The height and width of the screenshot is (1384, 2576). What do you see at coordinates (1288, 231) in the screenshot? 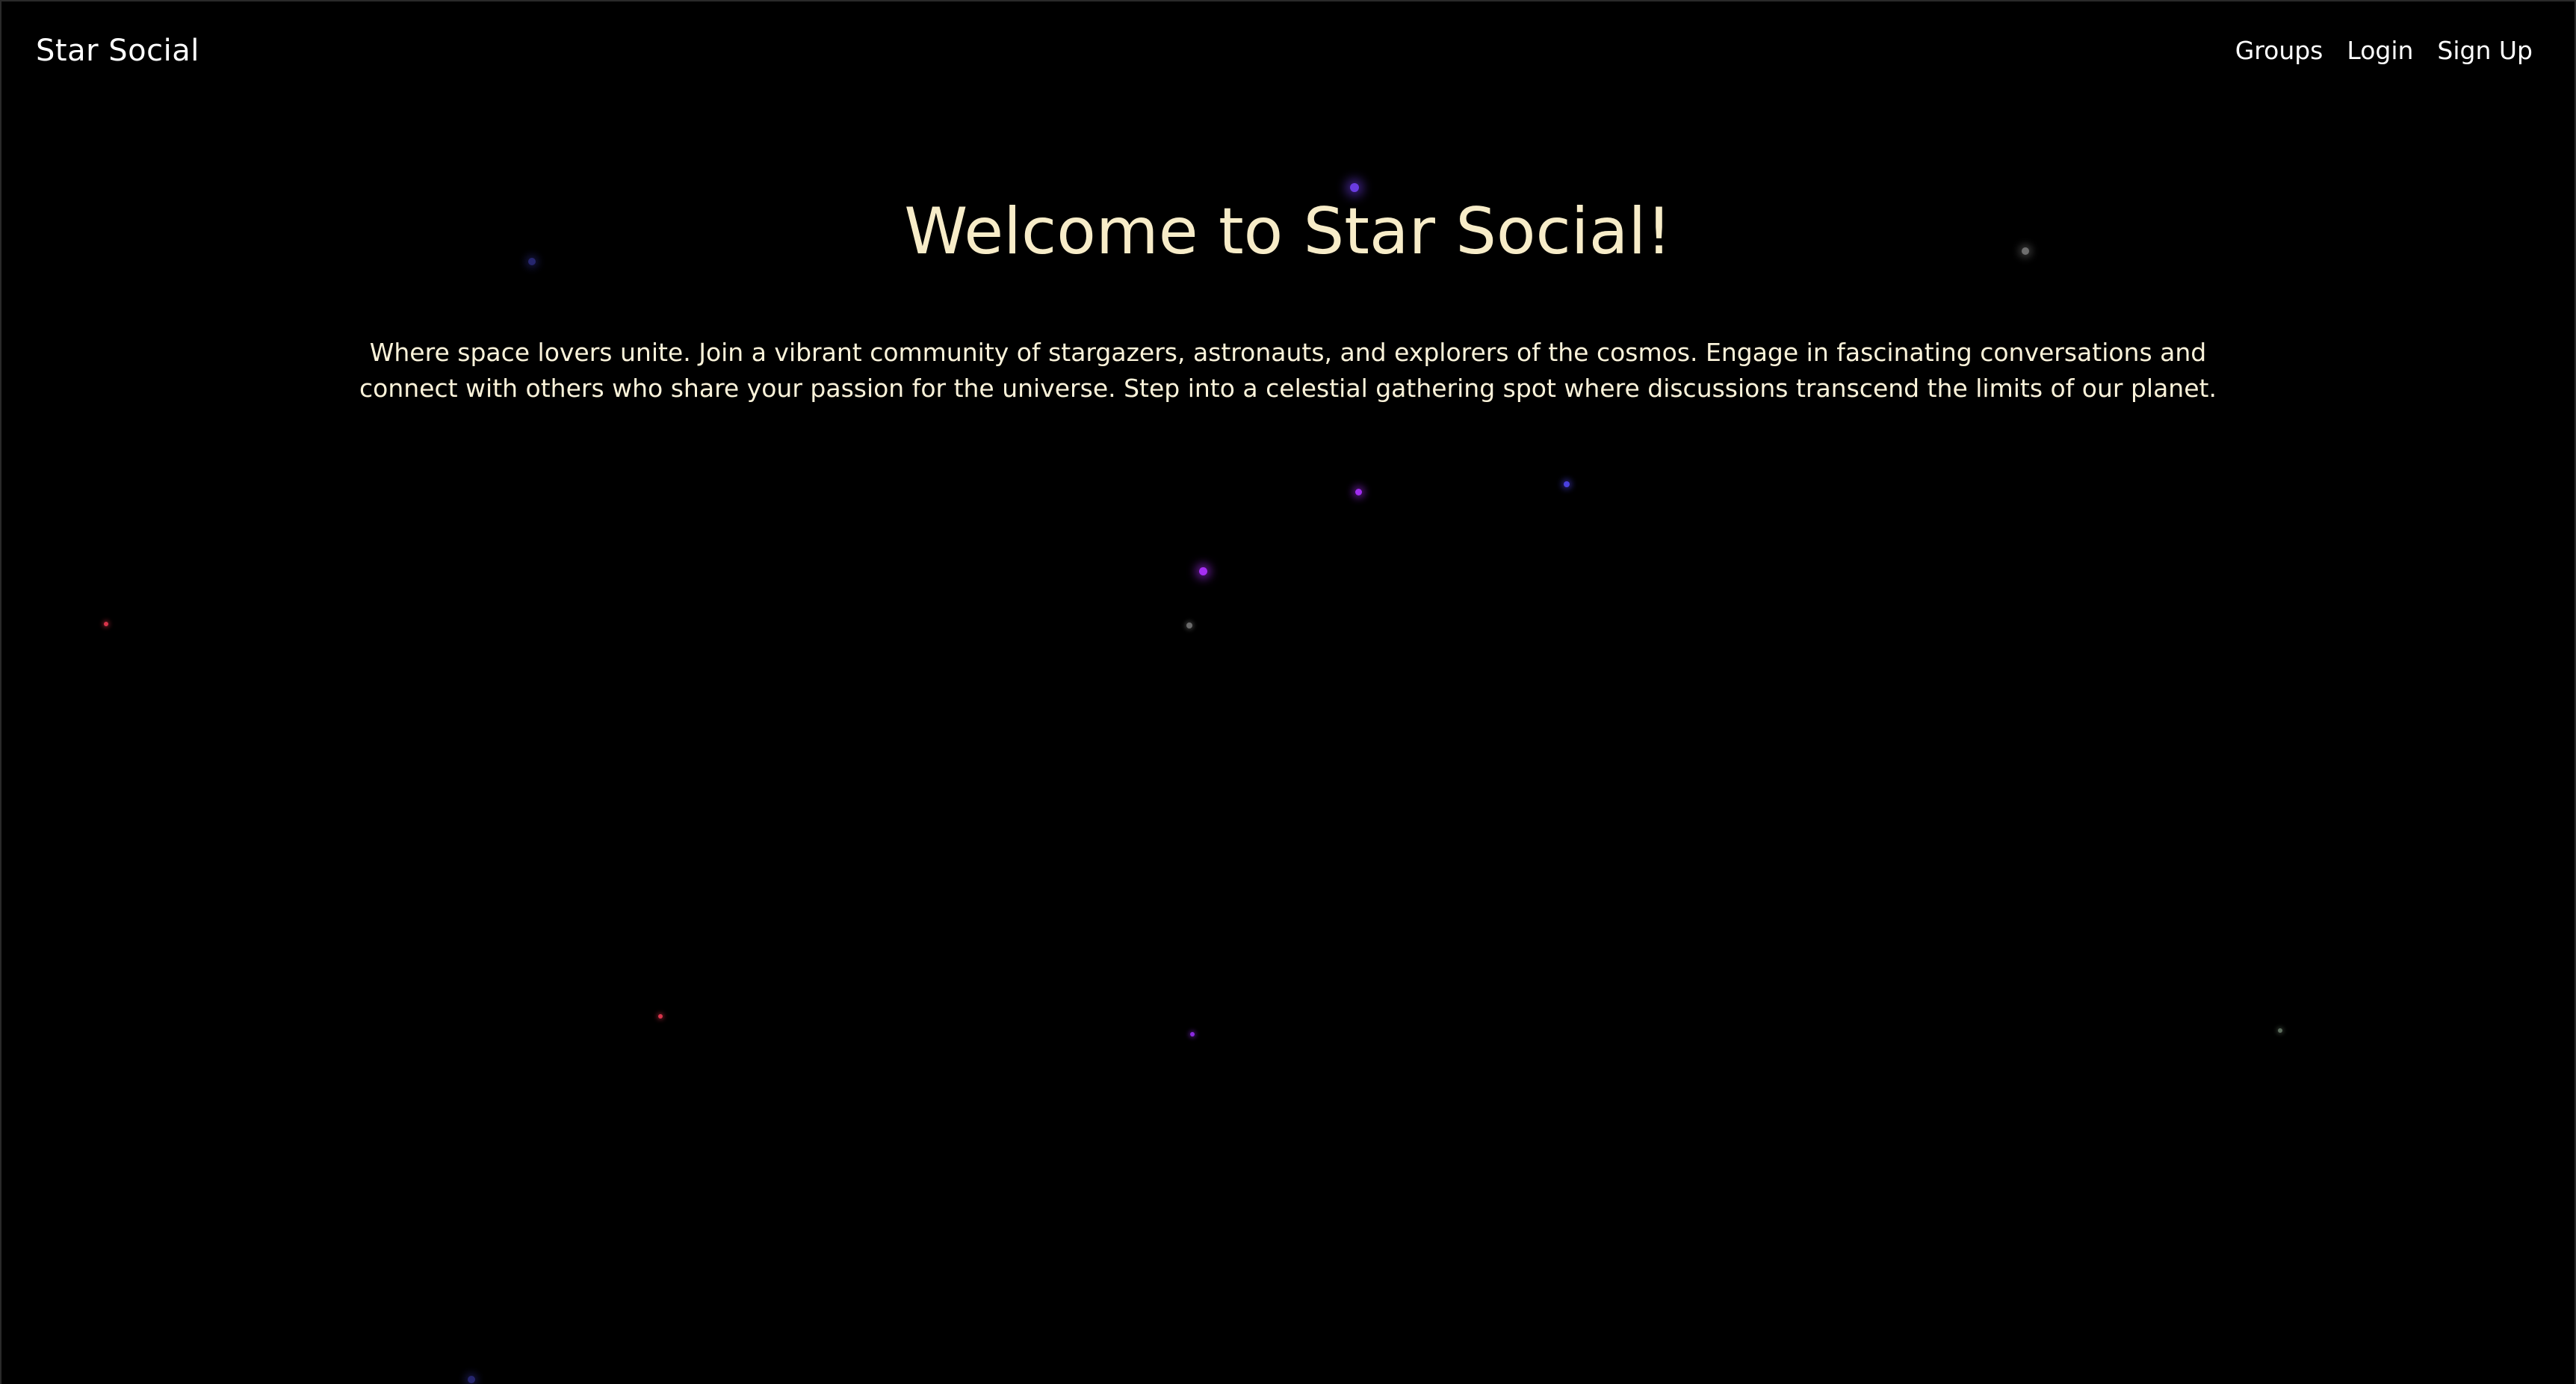
I see `page-title: Welcome to Star Social!` at bounding box center [1288, 231].